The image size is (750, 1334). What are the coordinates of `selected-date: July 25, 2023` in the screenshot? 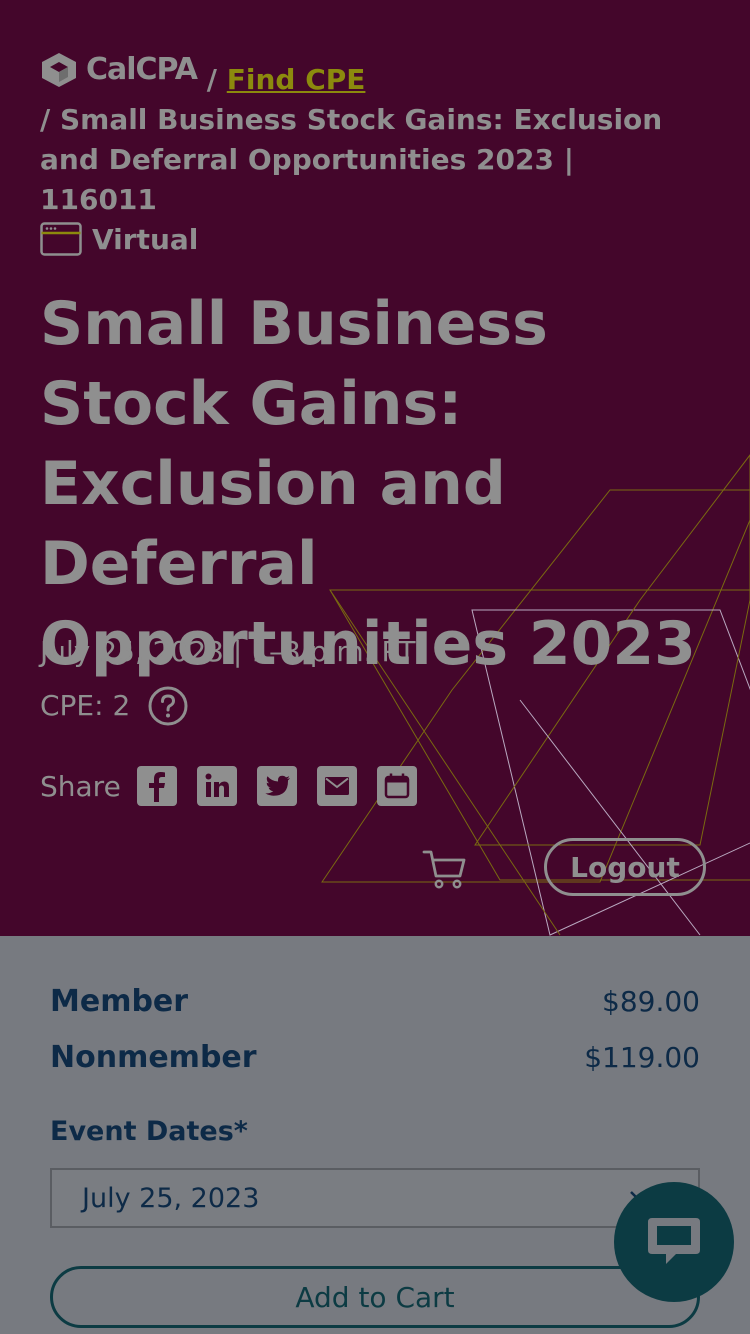 It's located at (171, 1198).